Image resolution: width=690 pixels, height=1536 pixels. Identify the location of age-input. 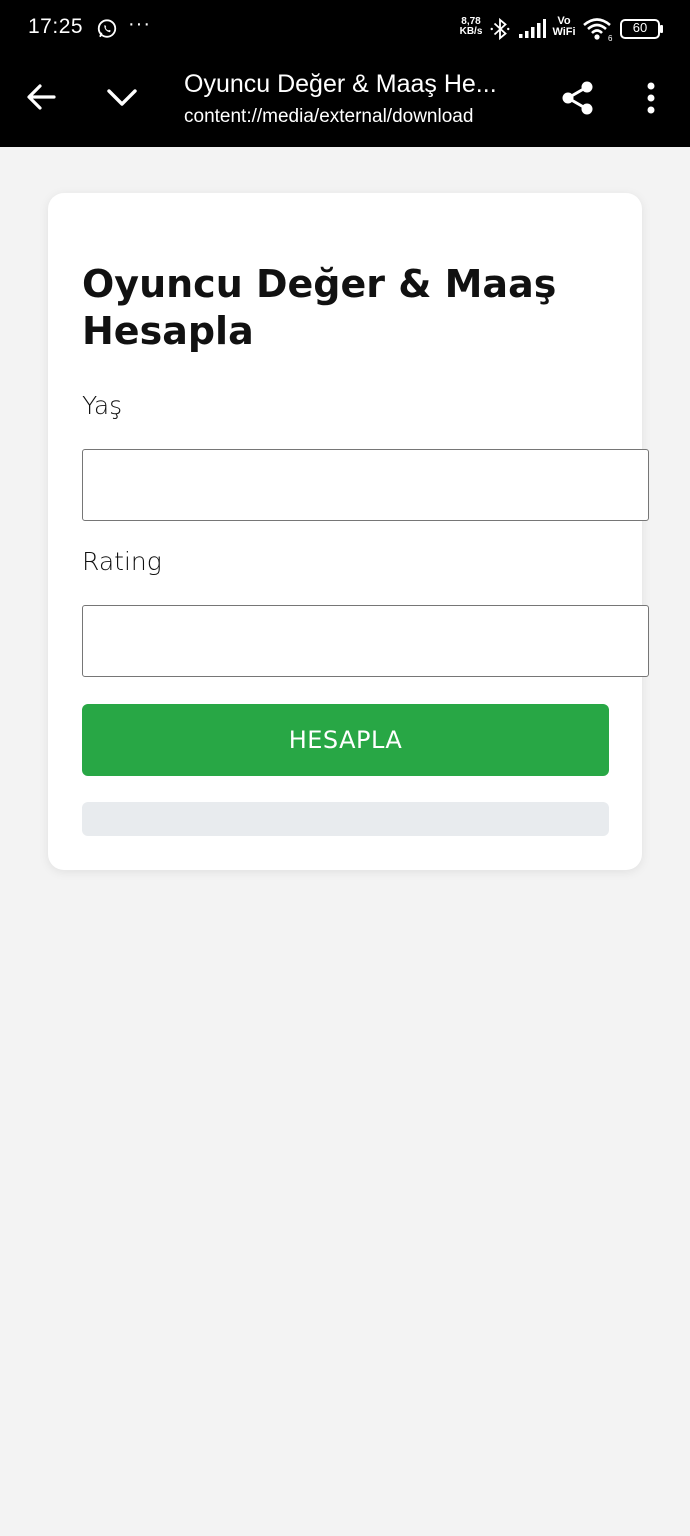
(365, 485).